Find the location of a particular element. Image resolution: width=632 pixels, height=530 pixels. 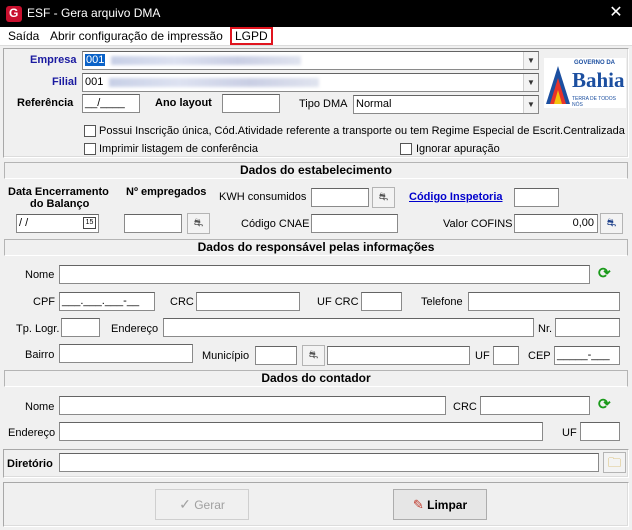

uf-label: UF is located at coordinates (482, 356).